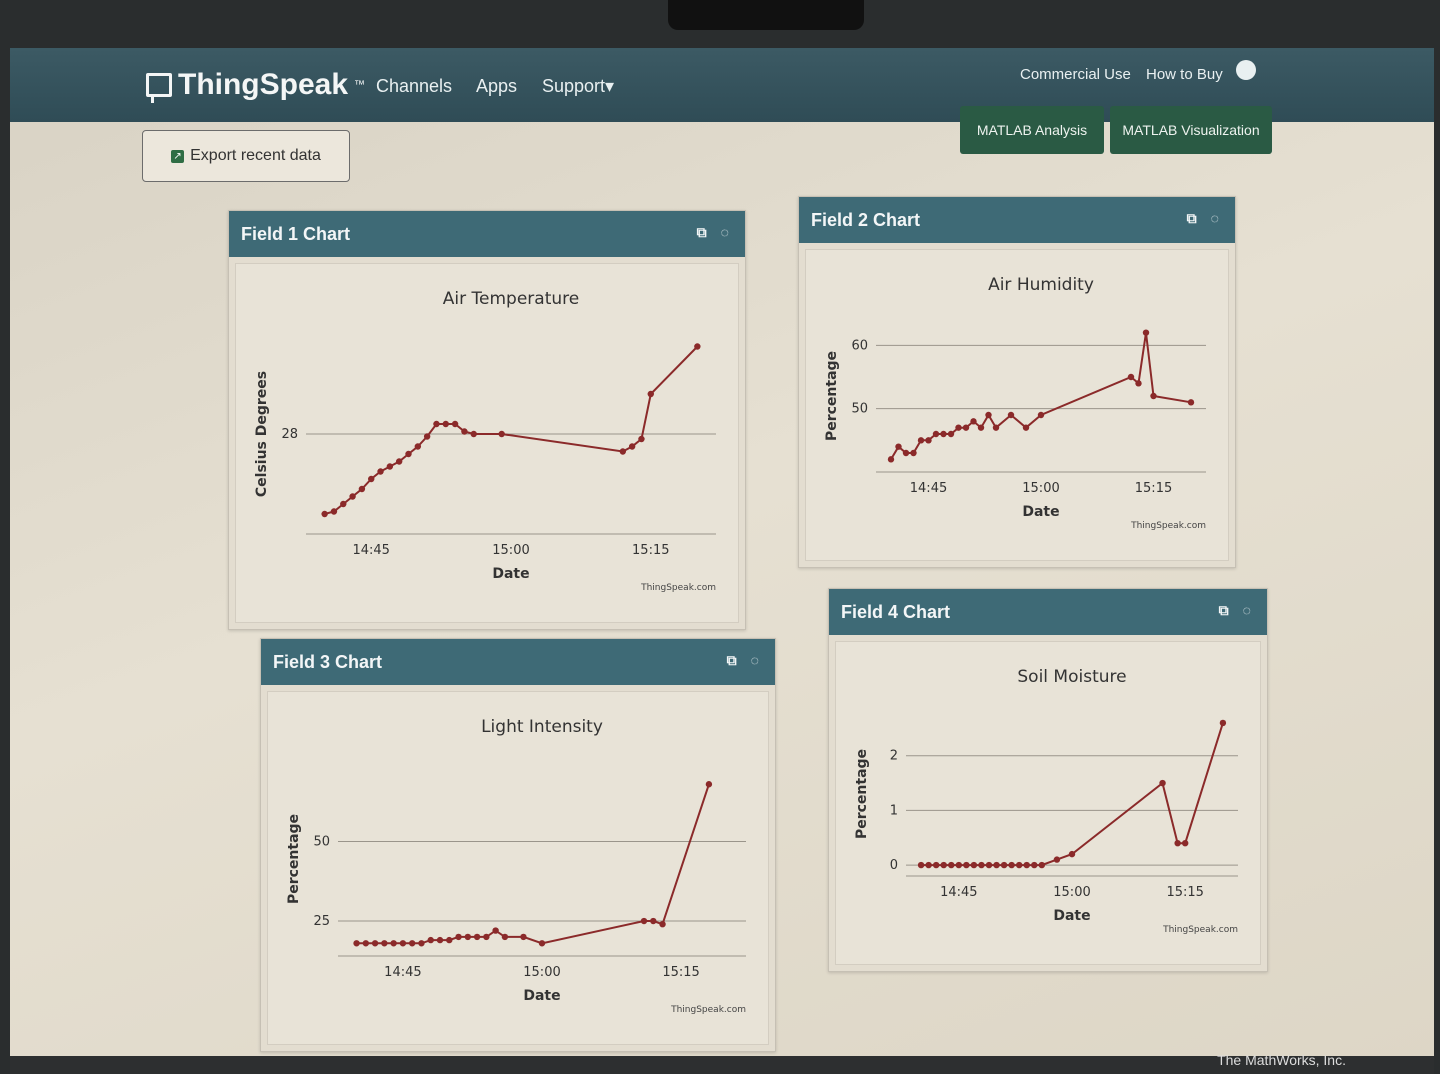  What do you see at coordinates (414, 86) in the screenshot?
I see `nav-channels: Channels` at bounding box center [414, 86].